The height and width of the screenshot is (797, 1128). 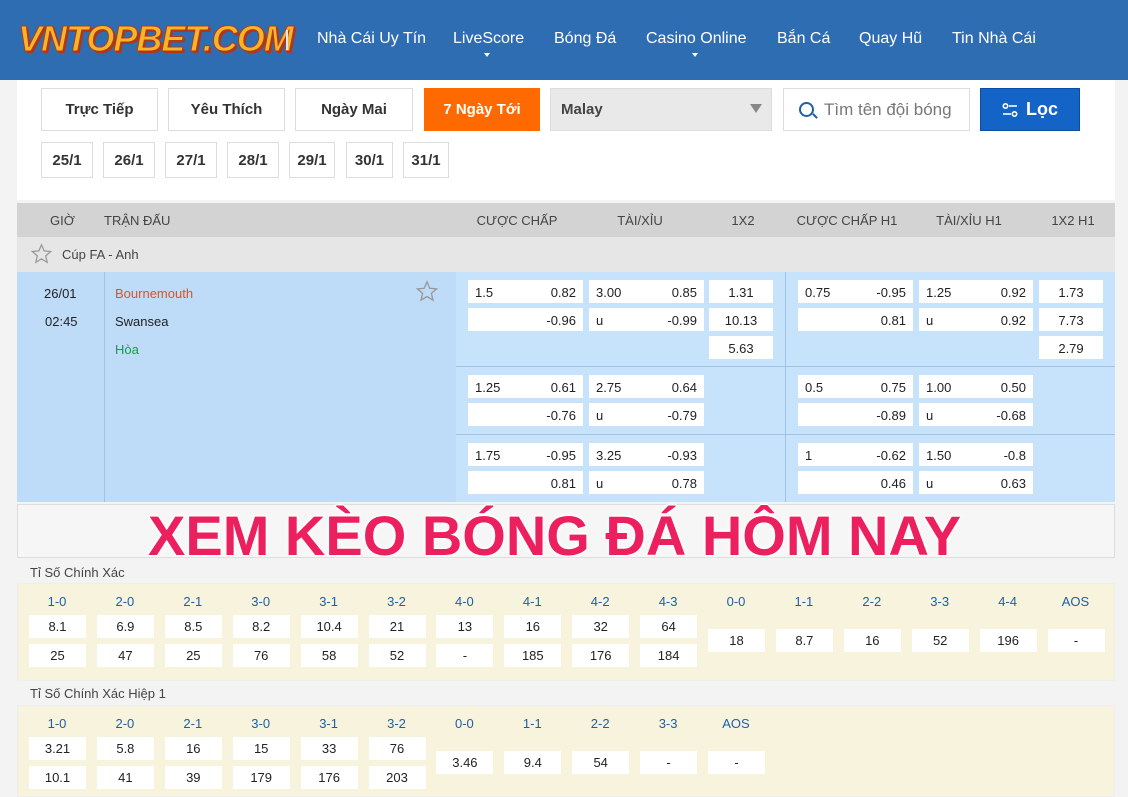 I want to click on score-odds-cell: 5.8, so click(x=125, y=748).